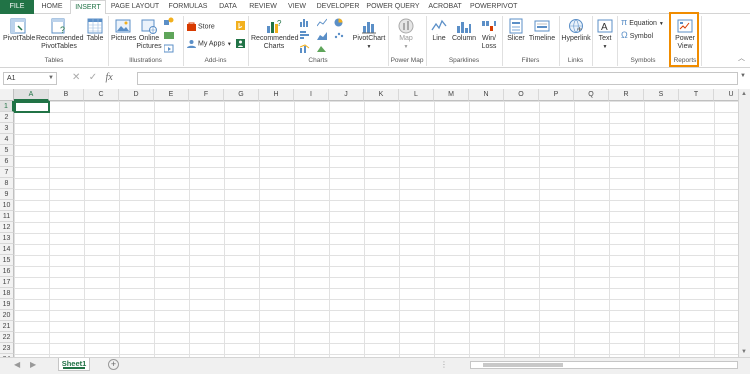 Image resolution: width=750 pixels, height=374 pixels. Describe the element at coordinates (228, 7) in the screenshot. I see `tab-data: DATA` at that location.